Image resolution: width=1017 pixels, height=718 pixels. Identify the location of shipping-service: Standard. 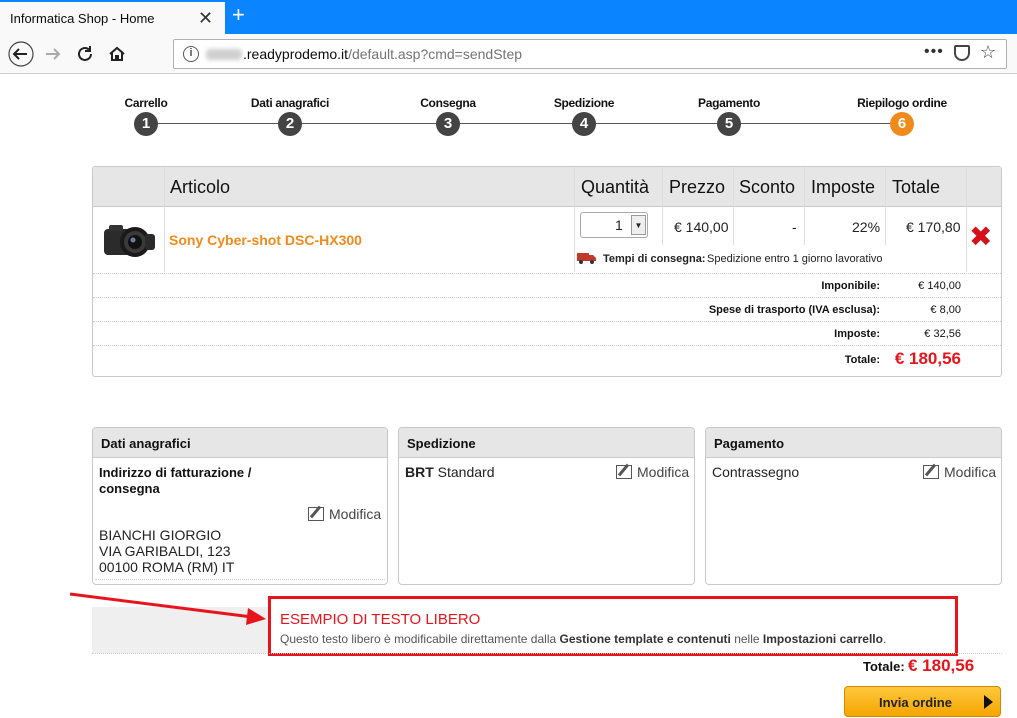
(466, 472).